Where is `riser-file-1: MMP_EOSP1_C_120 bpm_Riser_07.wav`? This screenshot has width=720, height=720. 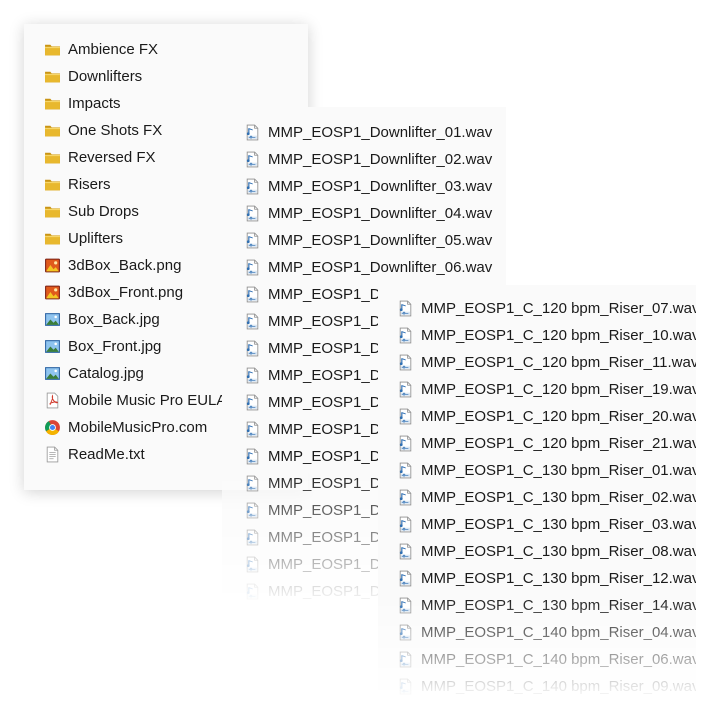
riser-file-1: MMP_EOSP1_C_120 bpm_Riser_07.wav is located at coordinates (537, 308).